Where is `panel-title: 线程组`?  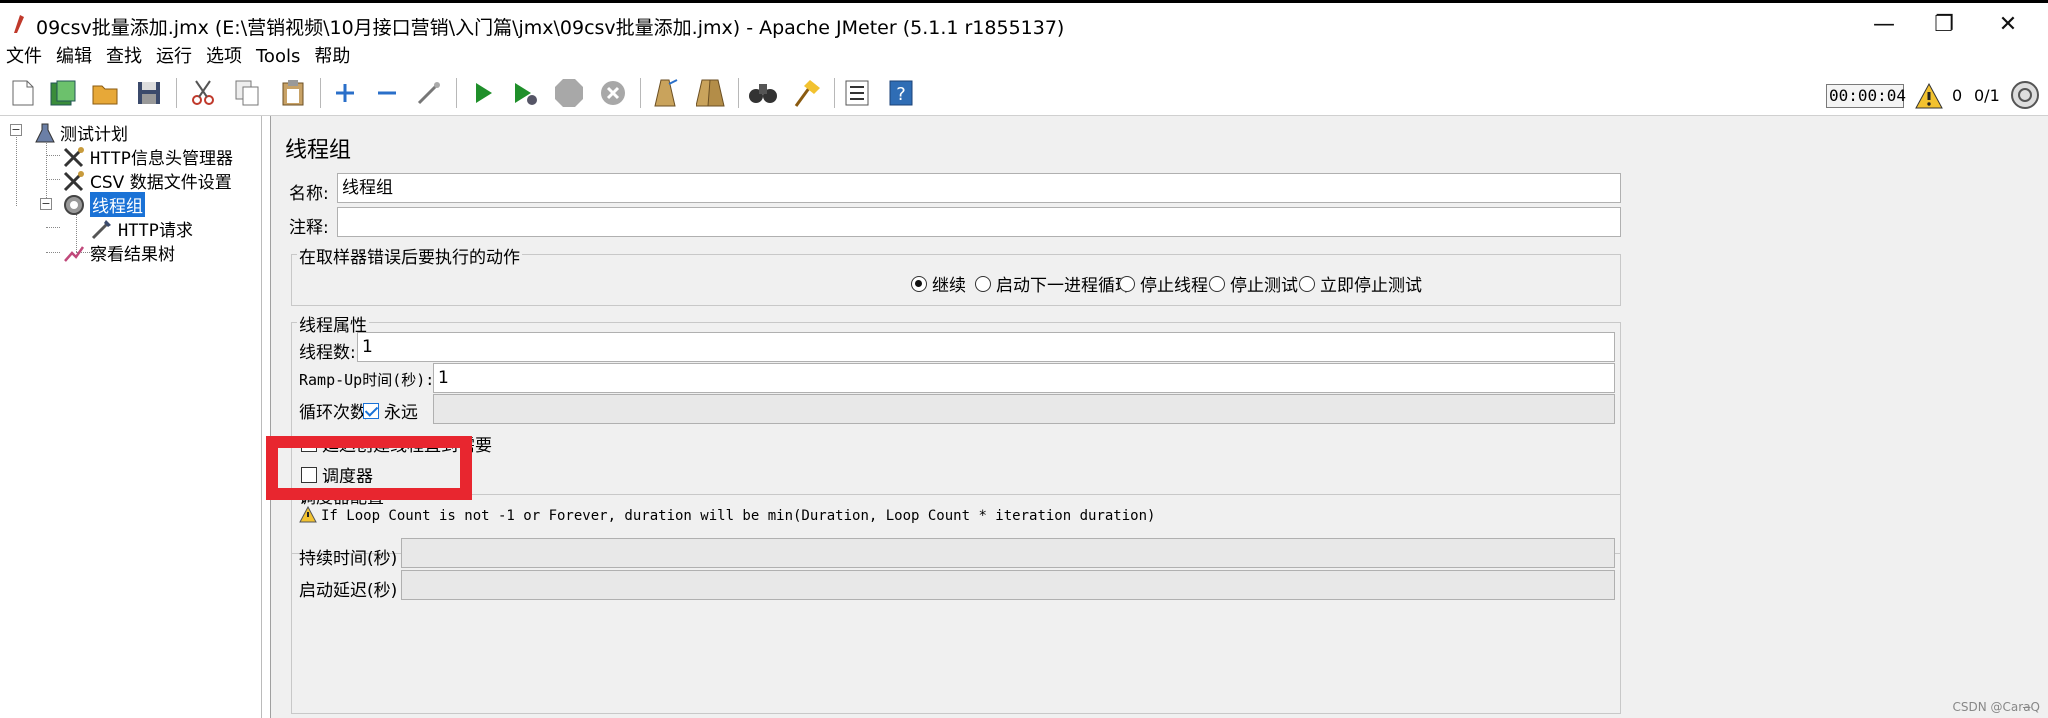
panel-title: 线程组 is located at coordinates (318, 150).